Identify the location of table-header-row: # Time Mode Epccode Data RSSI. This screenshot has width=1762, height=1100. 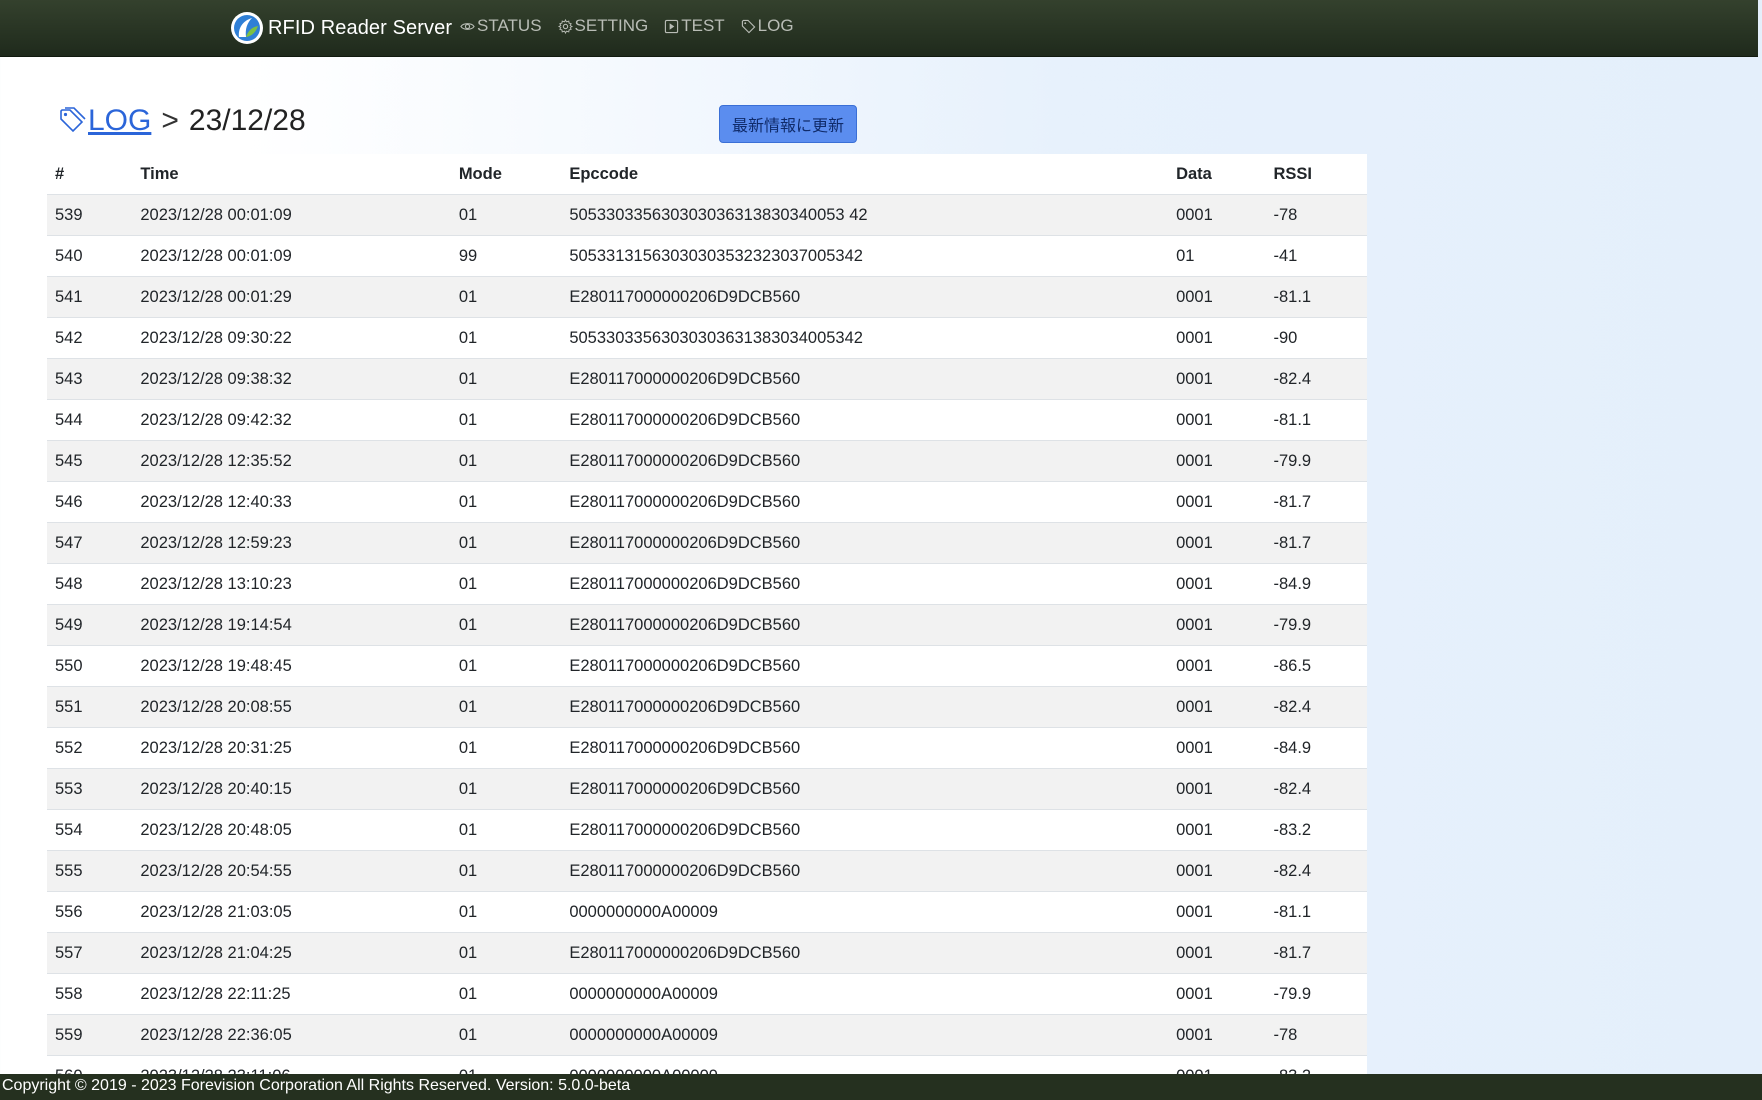
(707, 174).